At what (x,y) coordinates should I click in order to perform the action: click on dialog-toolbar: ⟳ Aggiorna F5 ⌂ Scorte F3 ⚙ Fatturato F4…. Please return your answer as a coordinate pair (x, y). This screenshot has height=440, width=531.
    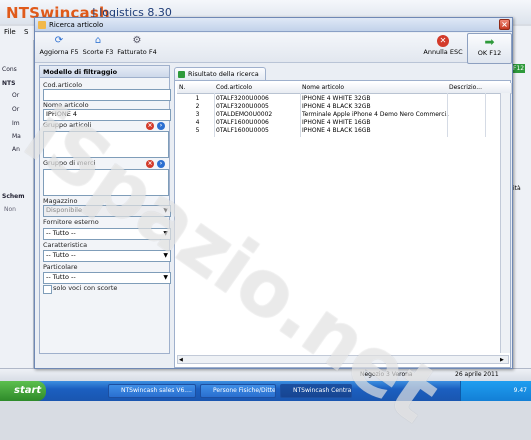
    Looking at the image, I should click on (273, 48).